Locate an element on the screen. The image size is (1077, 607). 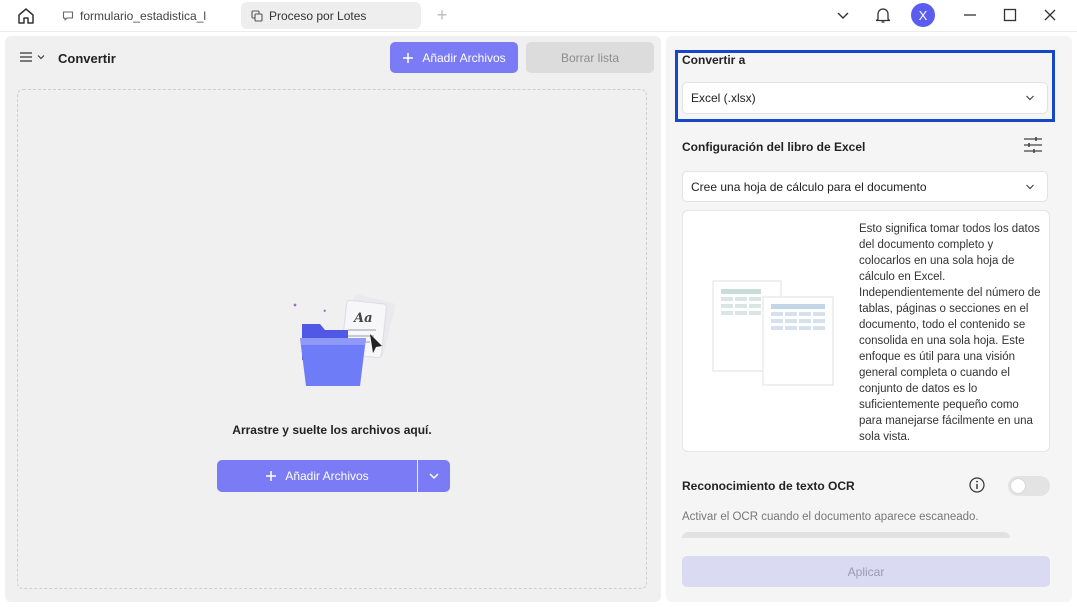
info-icon is located at coordinates (977, 485).